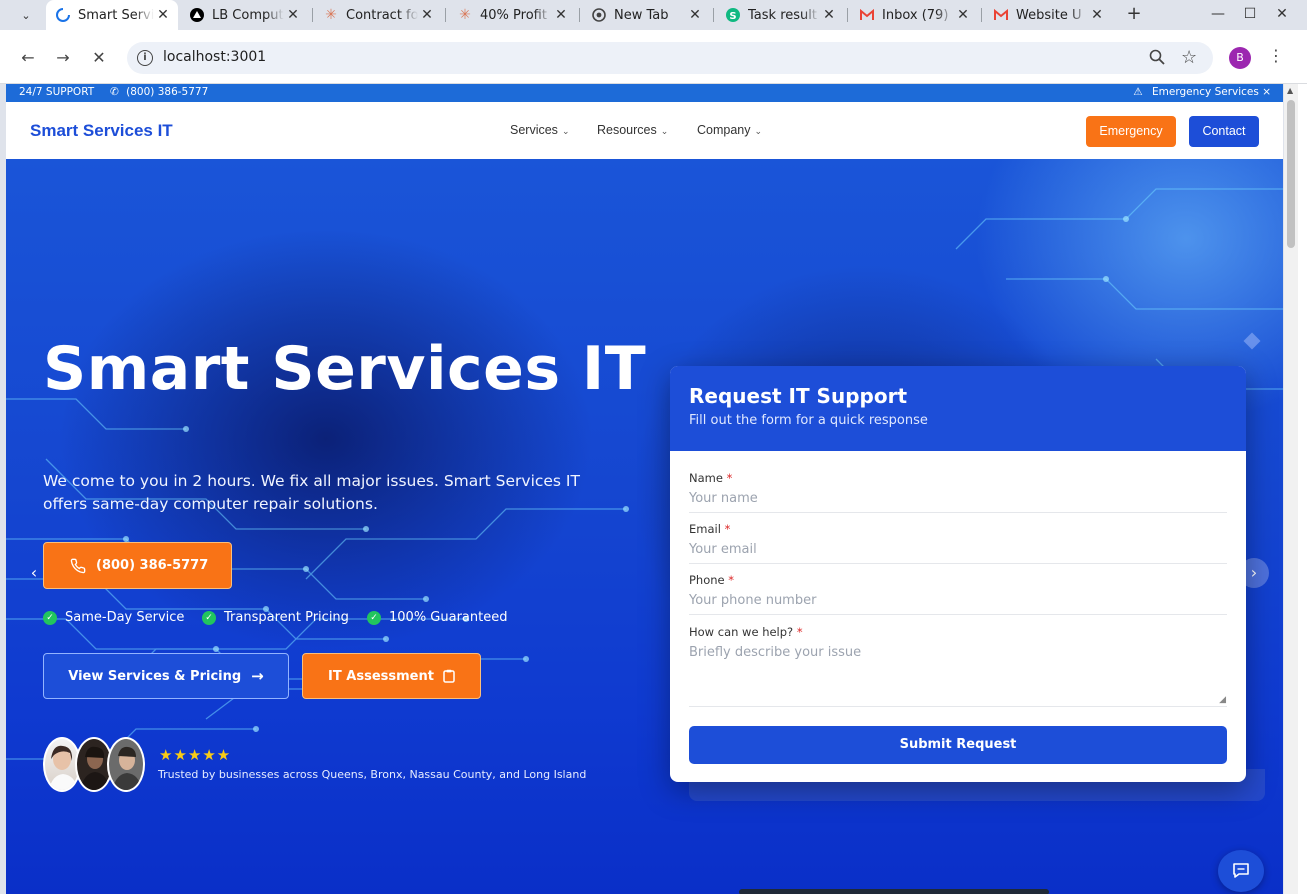 Image resolution: width=1307 pixels, height=894 pixels. I want to click on support-label: 24/7 SUPPORT, so click(57, 92).